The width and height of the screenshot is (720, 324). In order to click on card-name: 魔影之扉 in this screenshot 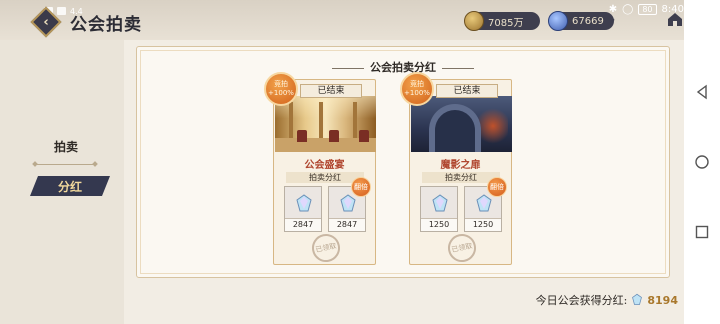, I will do `click(460, 165)`.